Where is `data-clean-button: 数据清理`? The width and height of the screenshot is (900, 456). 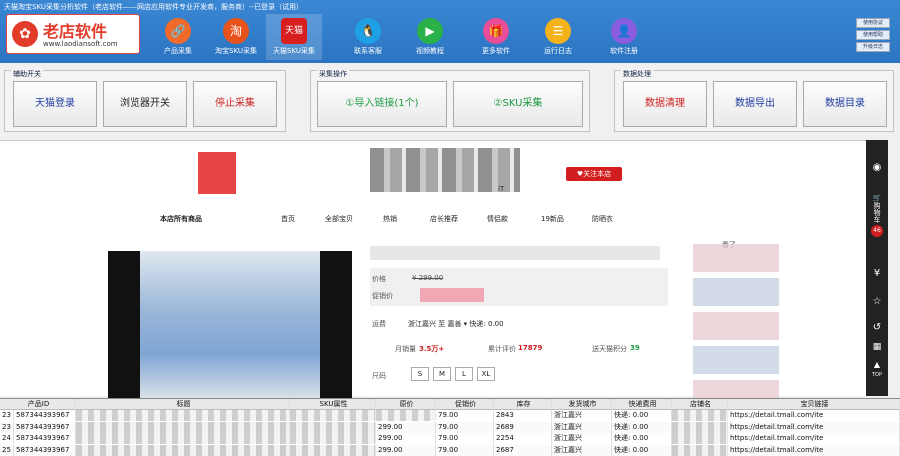
data-clean-button: 数据清理 is located at coordinates (665, 104).